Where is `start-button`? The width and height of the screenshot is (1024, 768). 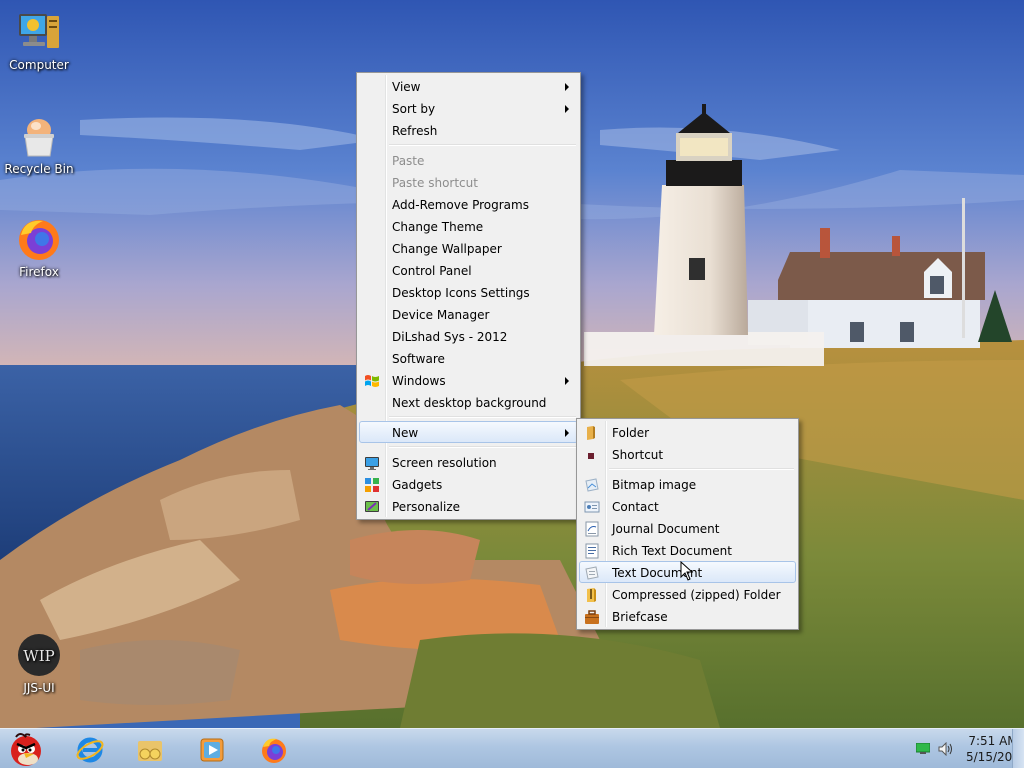
start-button is located at coordinates (26, 748).